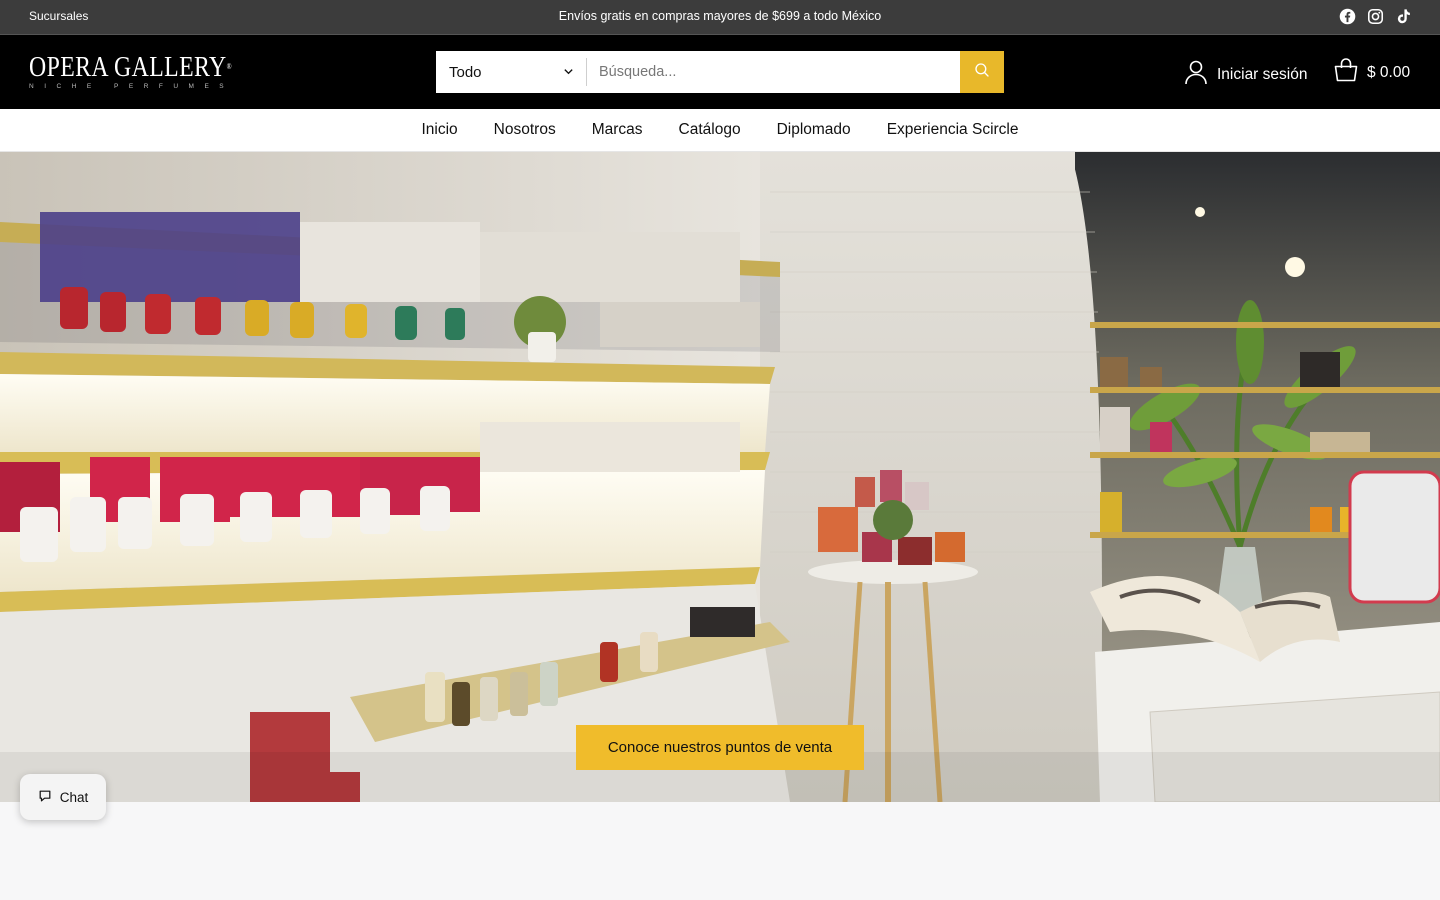  Describe the element at coordinates (814, 130) in the screenshot. I see `nav-item-diplomado: Diplomado` at that location.